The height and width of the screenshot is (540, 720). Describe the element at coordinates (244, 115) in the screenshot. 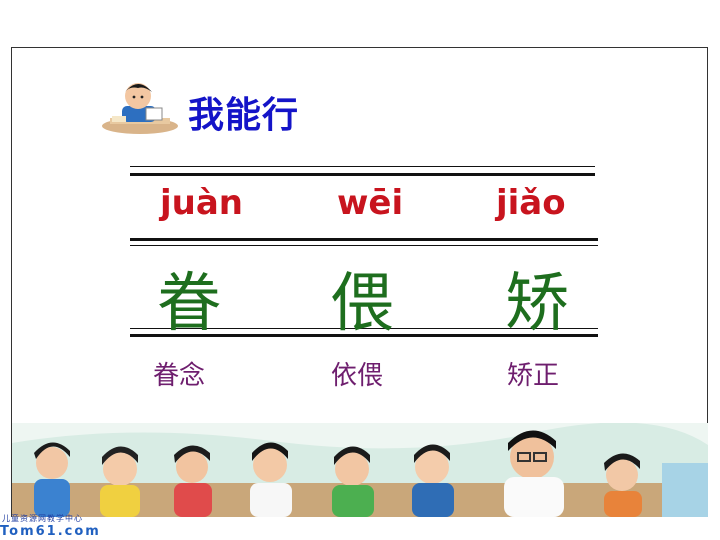

I see `page-title: 我能行` at that location.